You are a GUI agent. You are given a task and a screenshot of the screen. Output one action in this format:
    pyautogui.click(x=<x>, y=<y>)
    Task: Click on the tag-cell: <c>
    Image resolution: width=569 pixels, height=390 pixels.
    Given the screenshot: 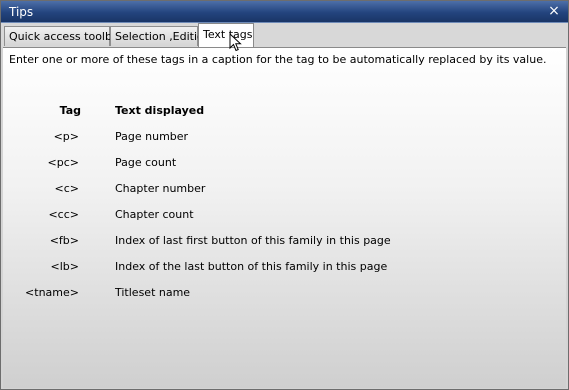 What is the action you would take?
    pyautogui.click(x=66, y=188)
    